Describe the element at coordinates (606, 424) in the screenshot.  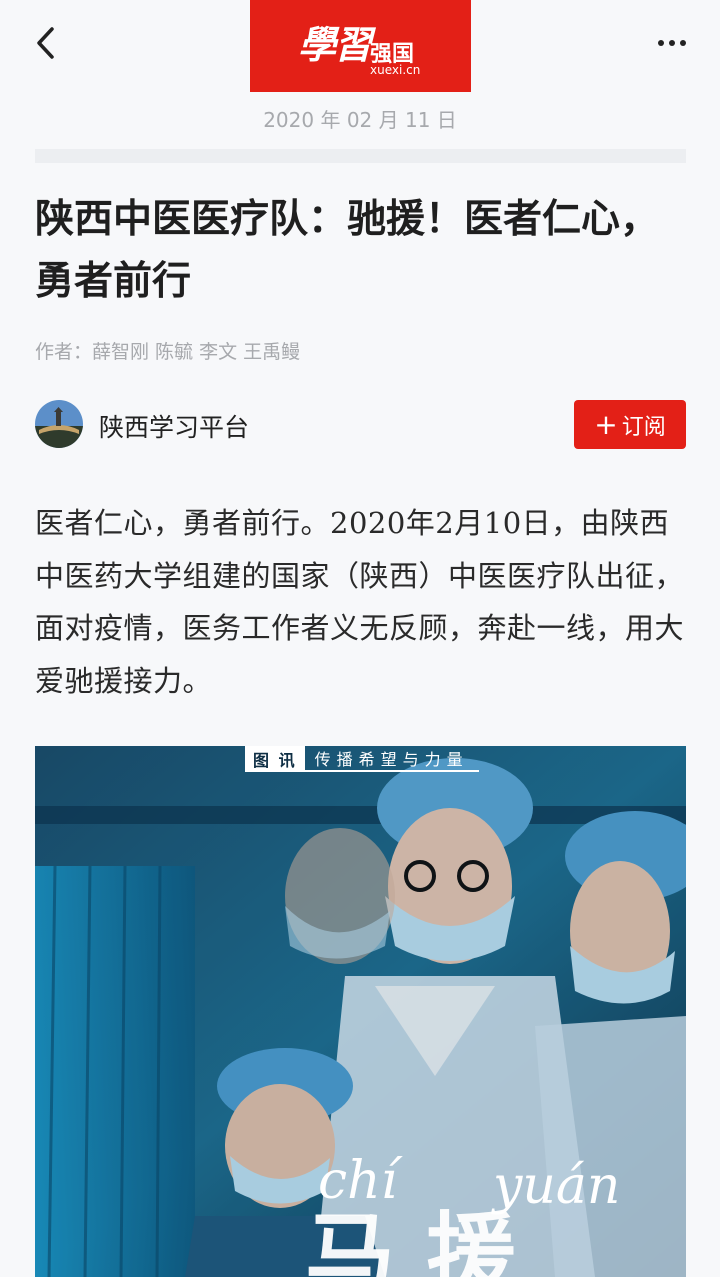
I see `plus-icon: +` at that location.